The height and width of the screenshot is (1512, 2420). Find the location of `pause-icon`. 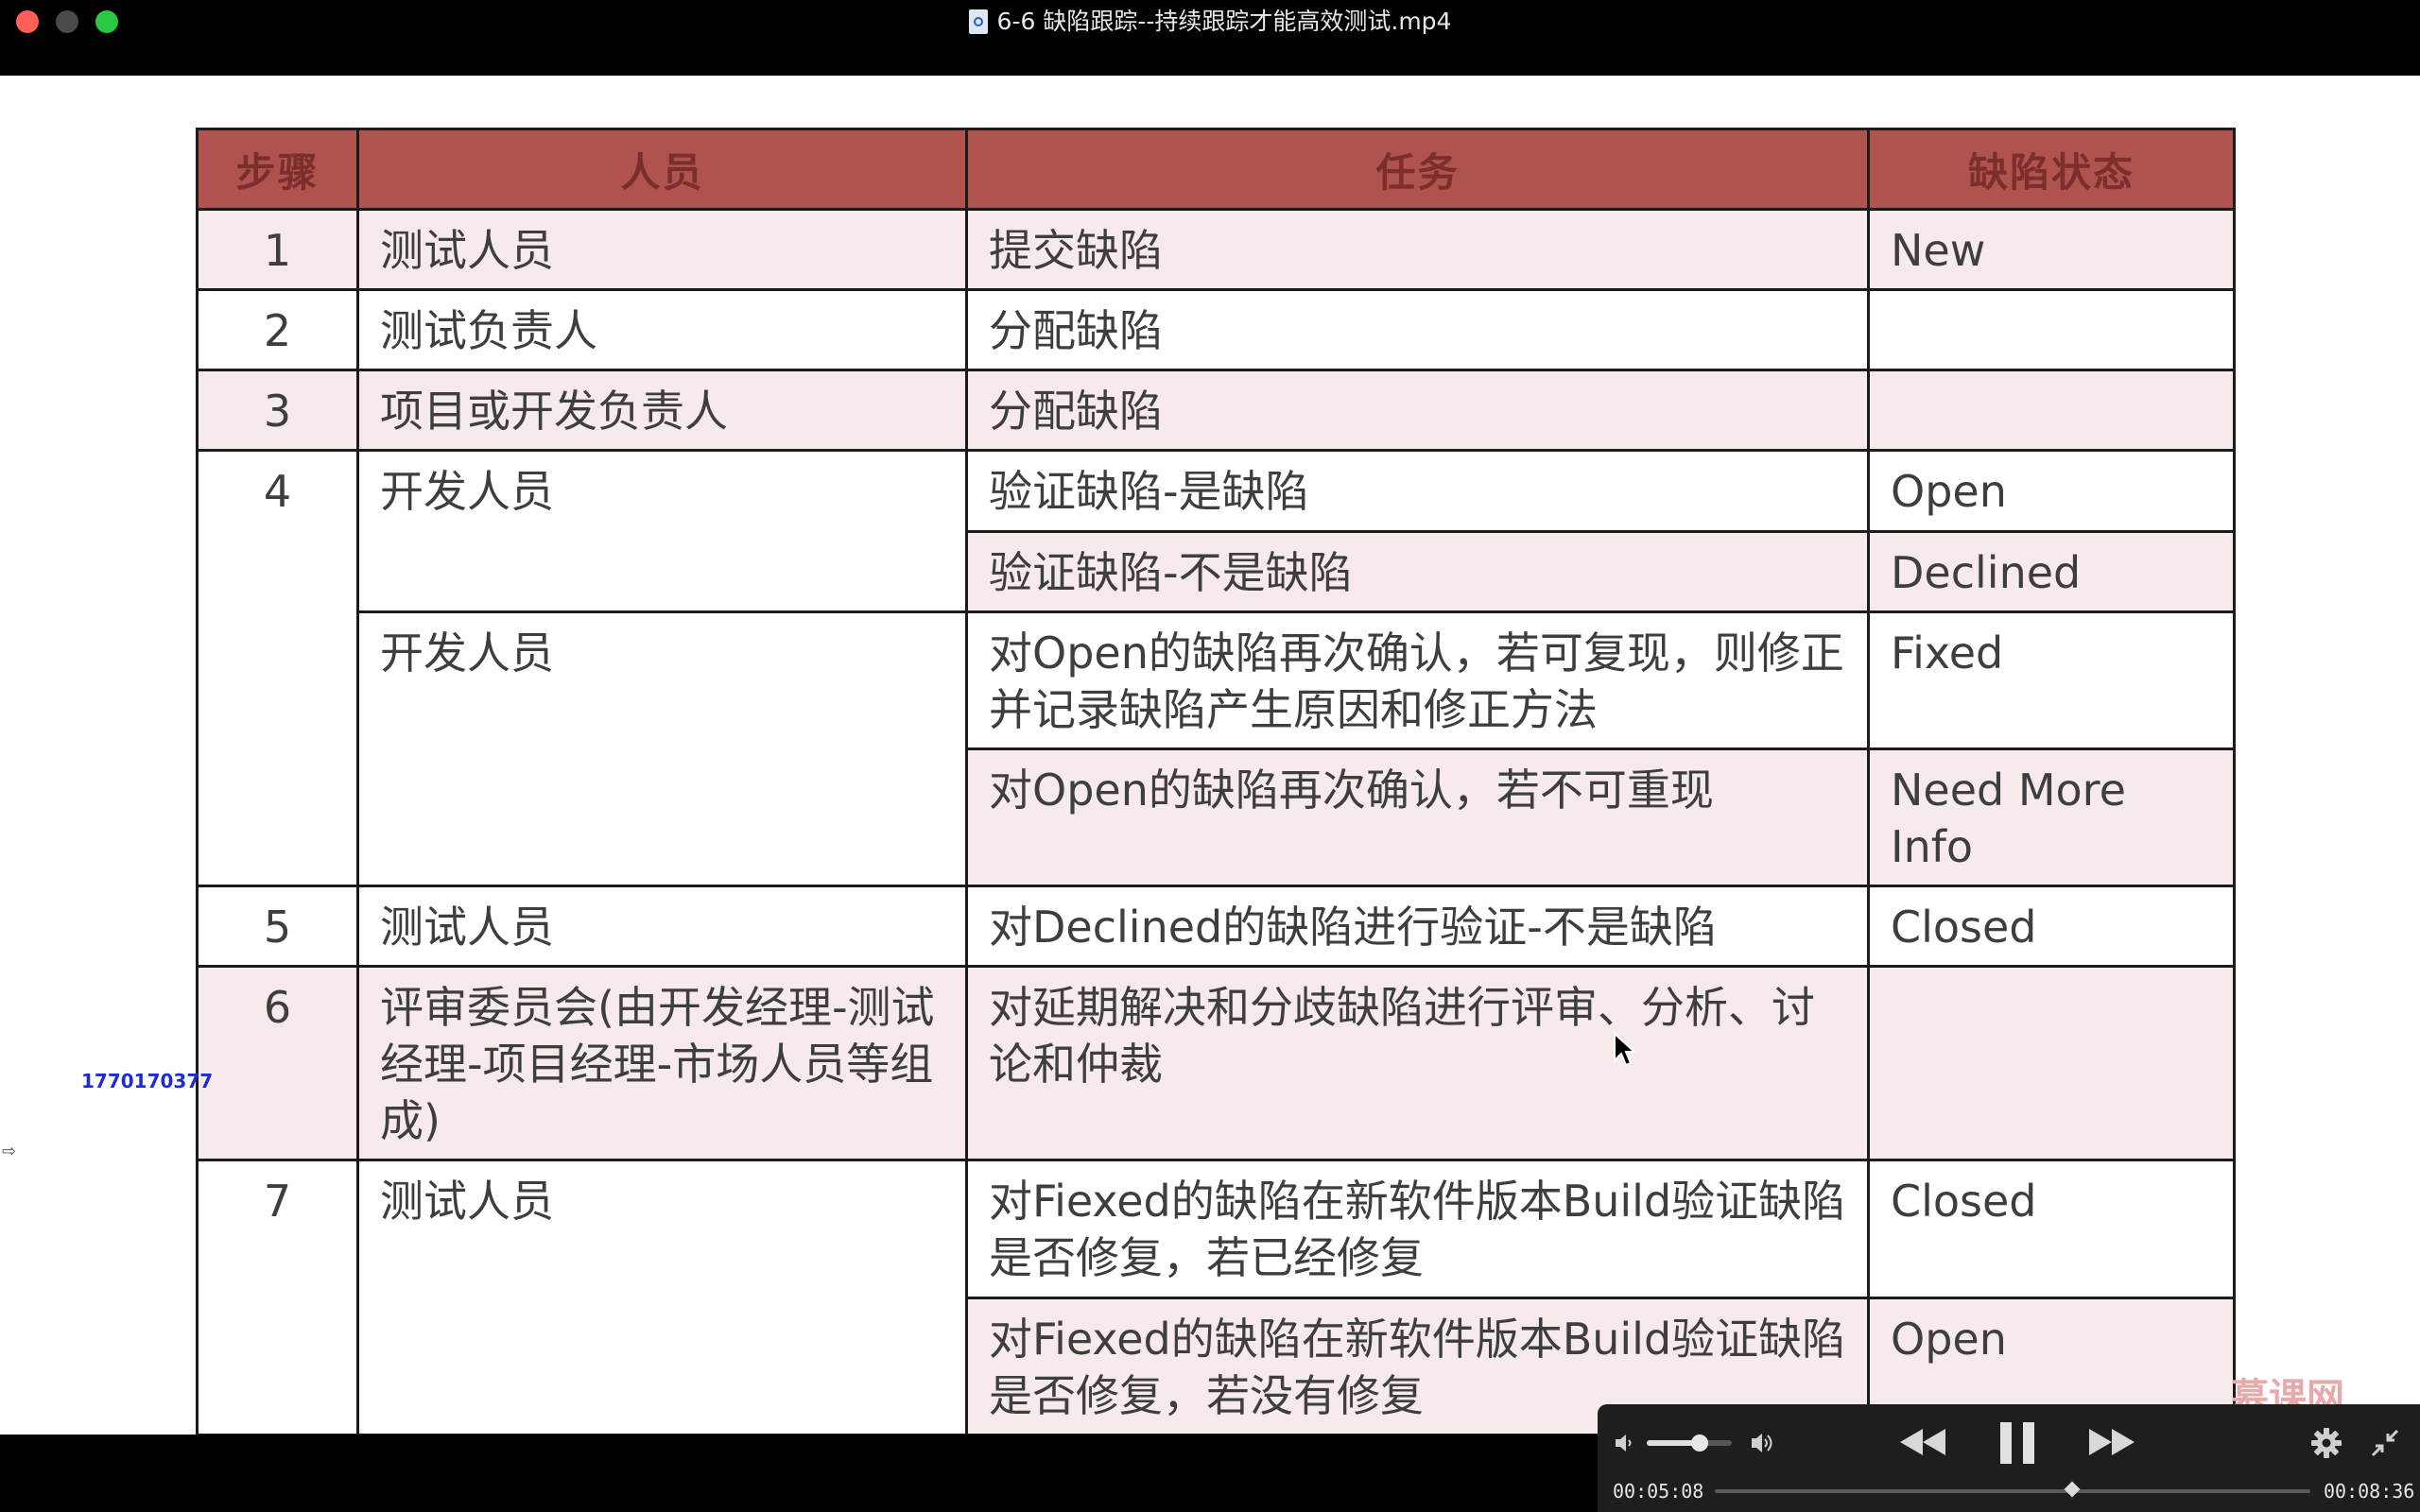

pause-icon is located at coordinates (2017, 1443).